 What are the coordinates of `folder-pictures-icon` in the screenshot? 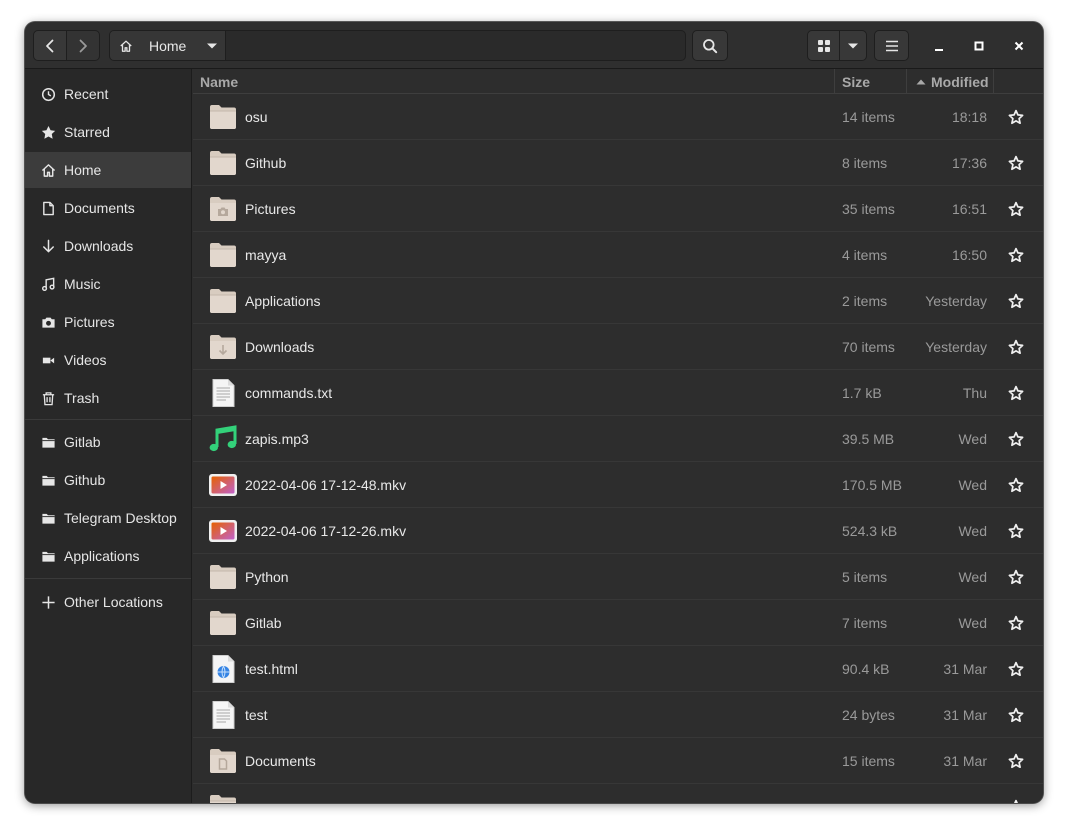 It's located at (223, 209).